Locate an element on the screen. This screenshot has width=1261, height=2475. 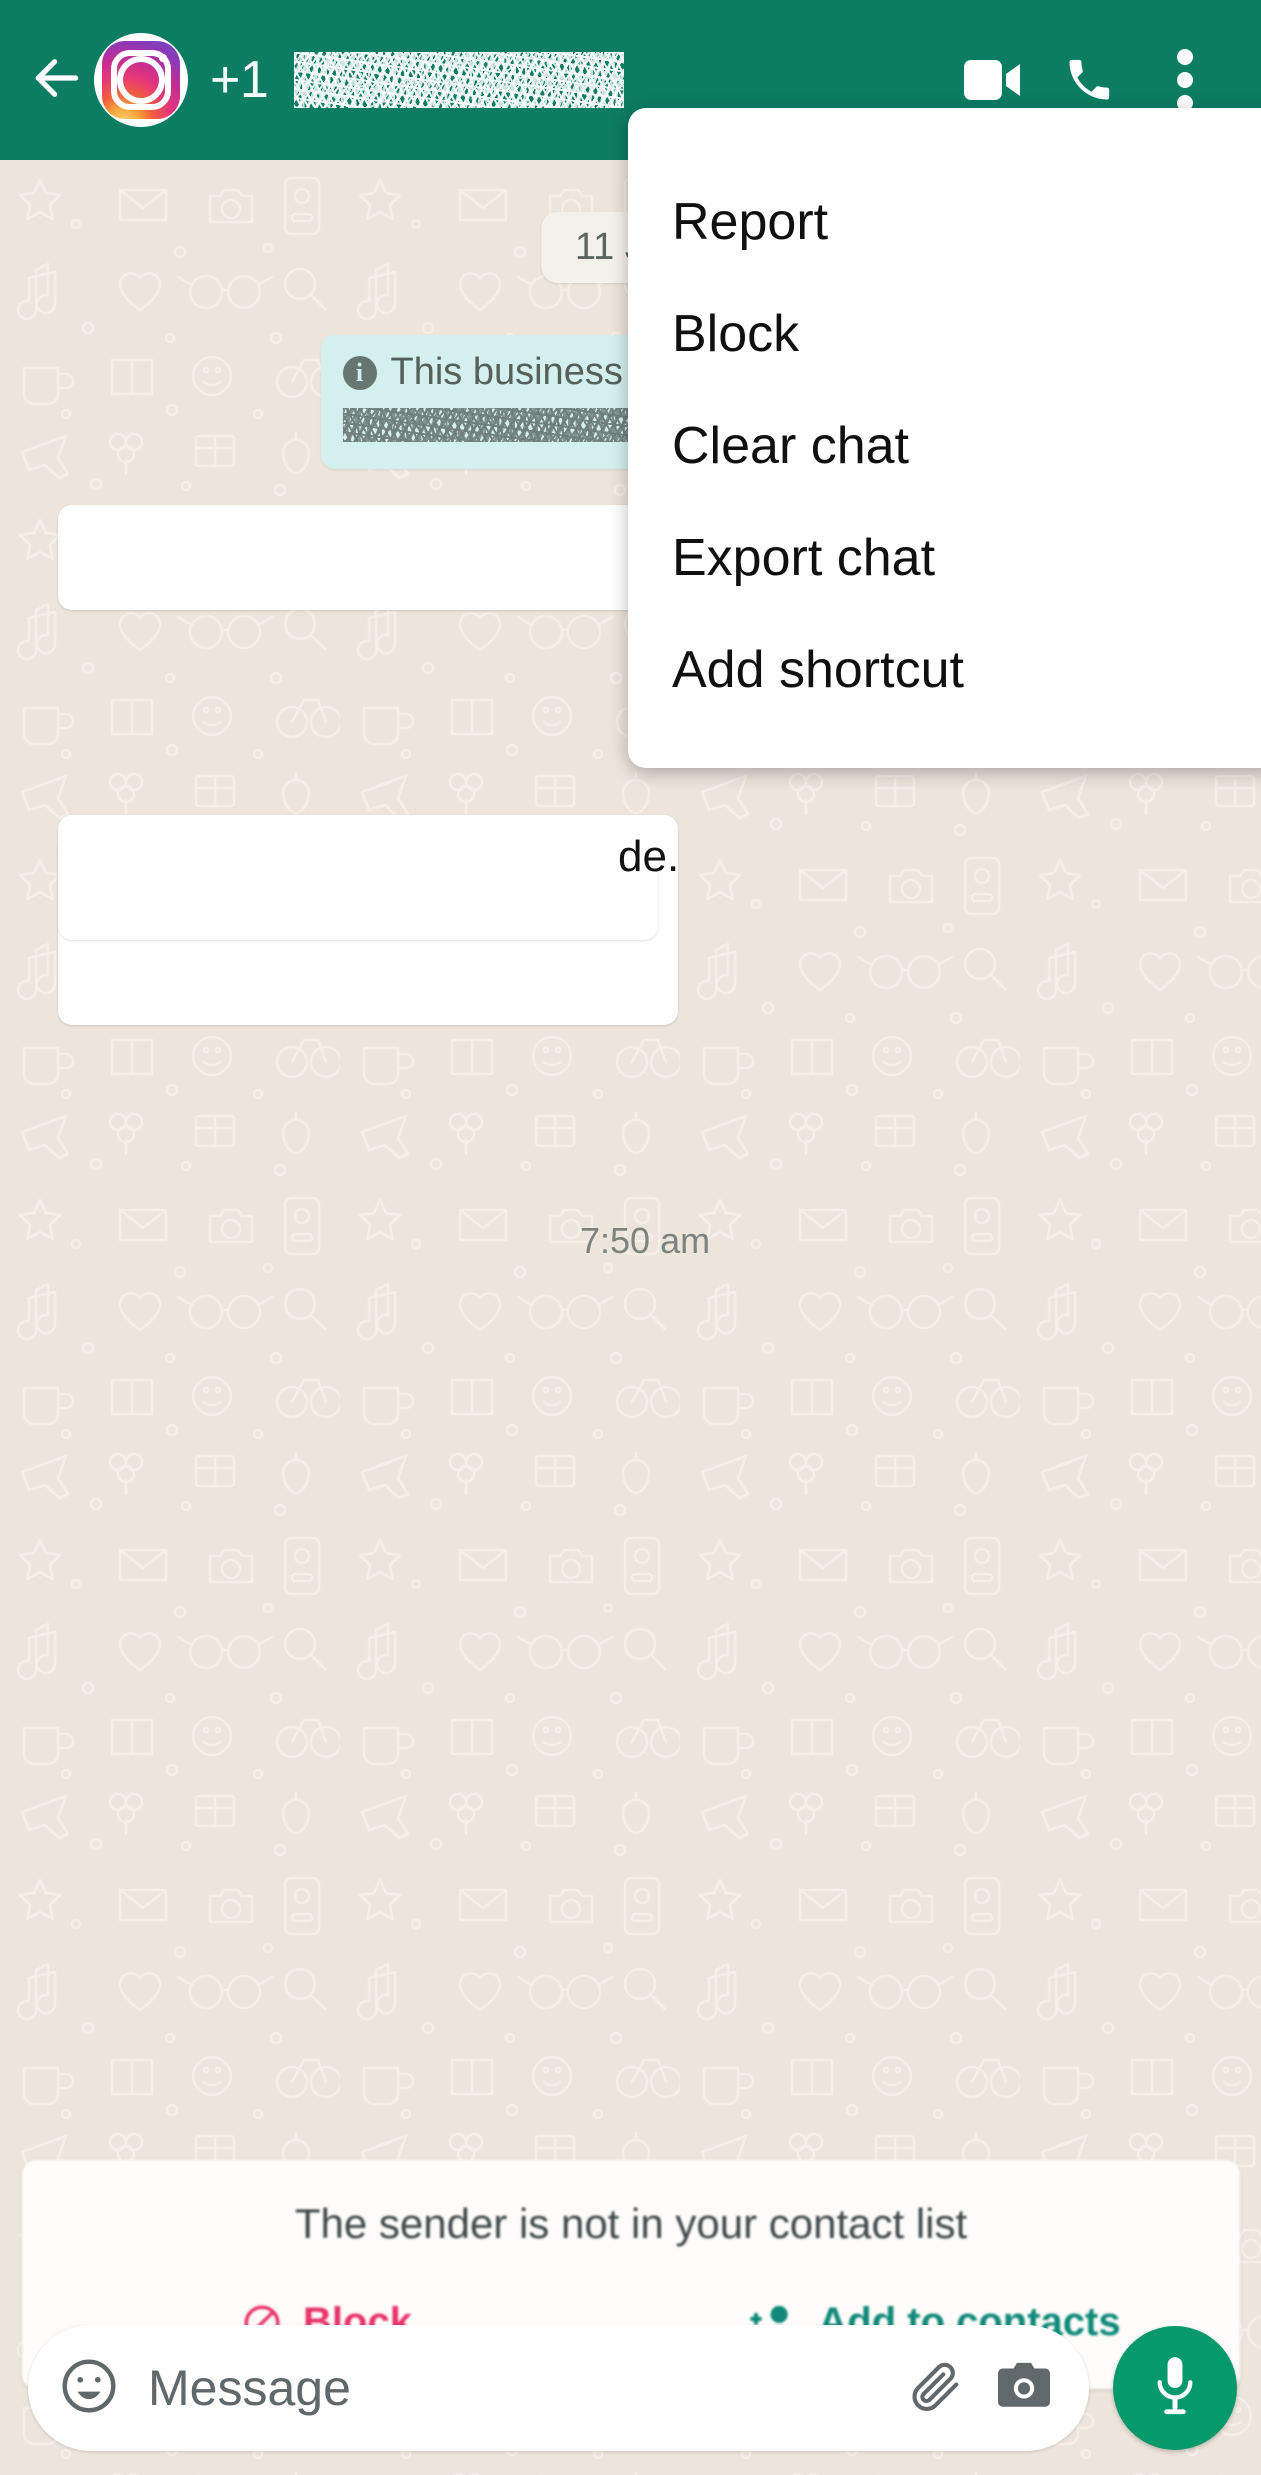
message-timestamp: 7:50 am is located at coordinates (645, 1240).